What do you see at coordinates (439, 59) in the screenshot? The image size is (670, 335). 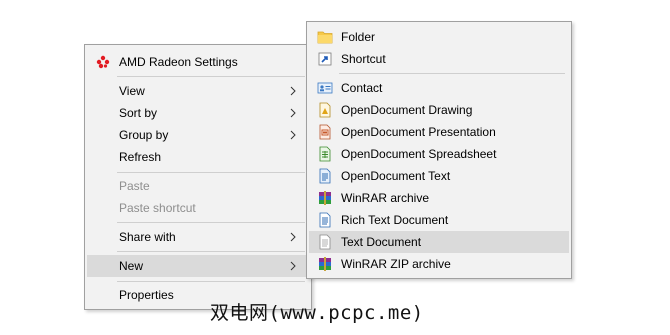 I see `submenu-item-shortcut: Shortcut` at bounding box center [439, 59].